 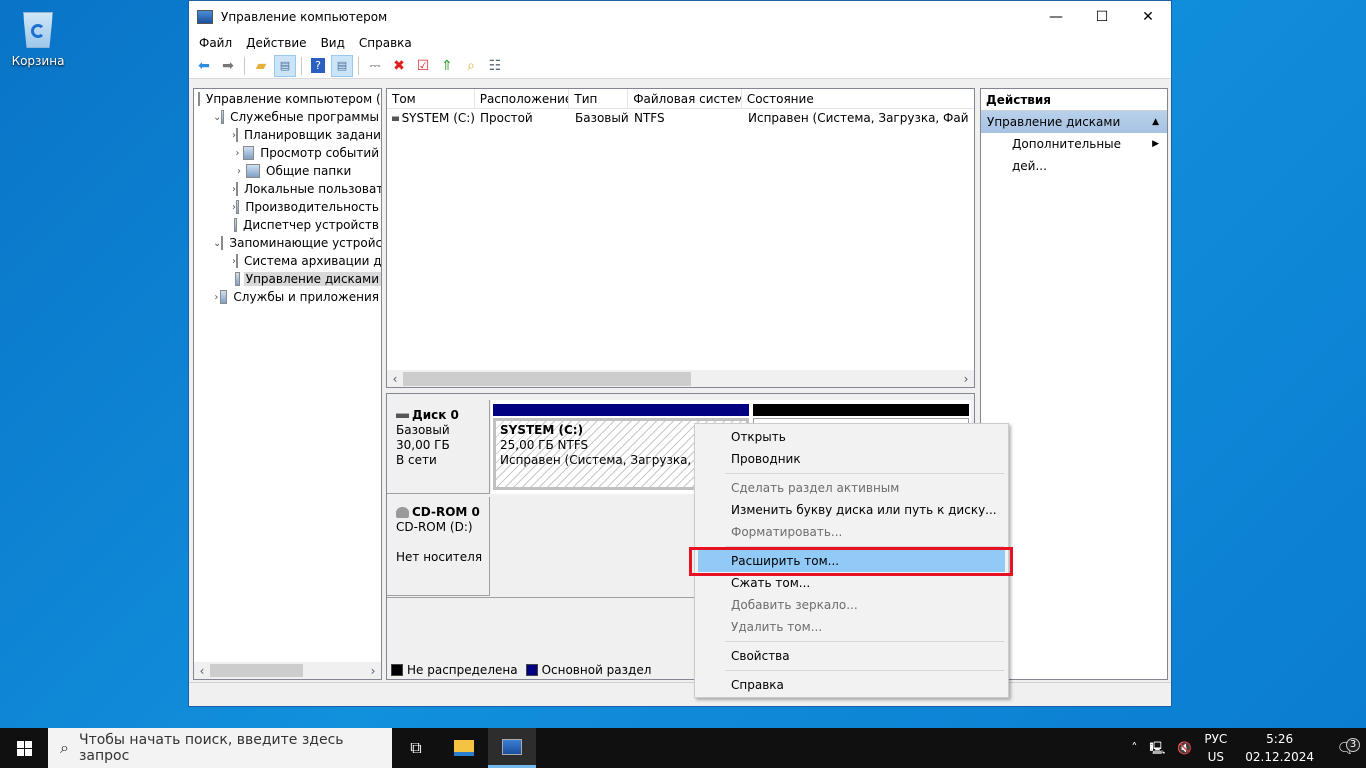 What do you see at coordinates (1353, 744) in the screenshot?
I see `notification-count: 3` at bounding box center [1353, 744].